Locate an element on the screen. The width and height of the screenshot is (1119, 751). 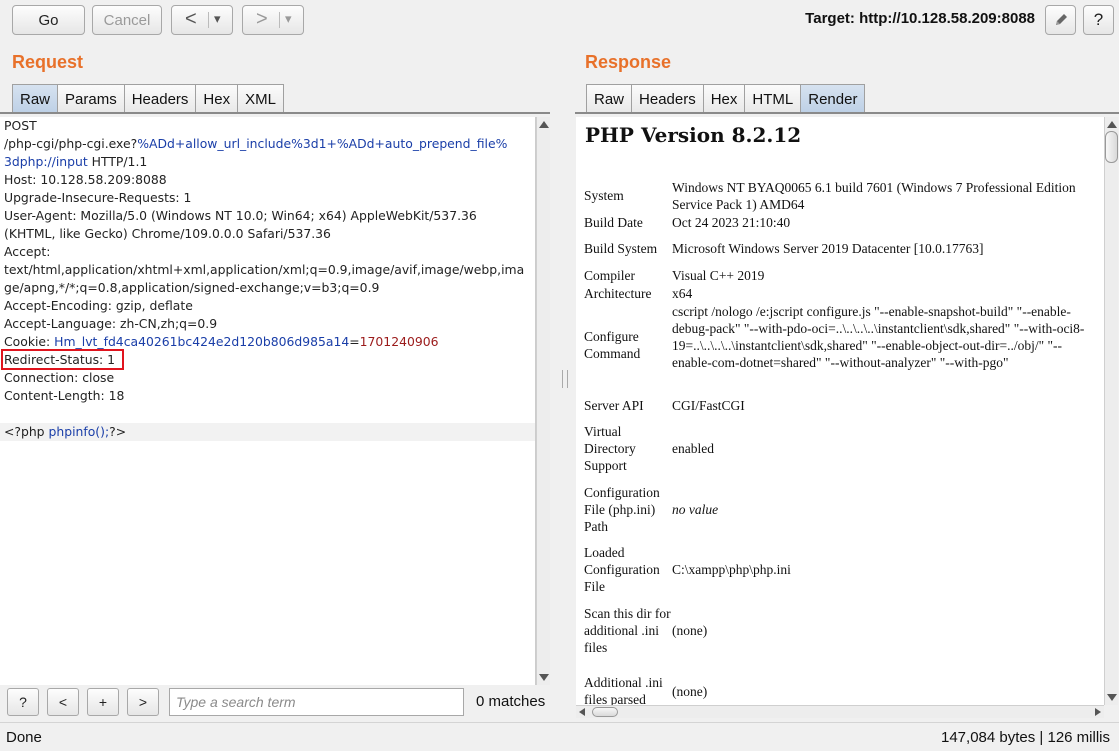
status-bar: Done 147,084 bytes | 126 millis is located at coordinates (559, 736).